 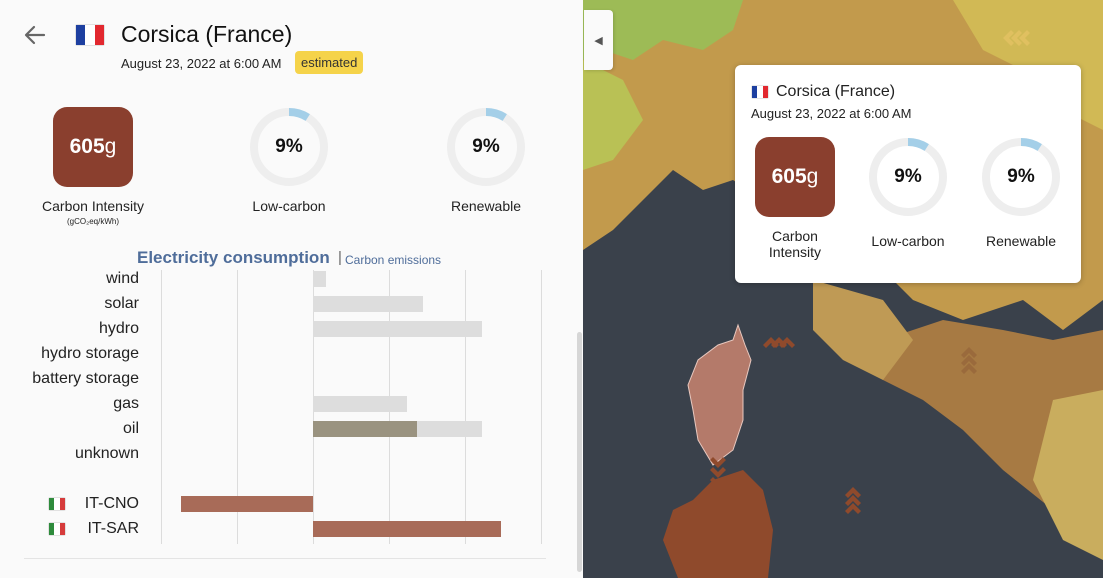 What do you see at coordinates (110, 146) in the screenshot?
I see `carbon-intensity-unit: g` at bounding box center [110, 146].